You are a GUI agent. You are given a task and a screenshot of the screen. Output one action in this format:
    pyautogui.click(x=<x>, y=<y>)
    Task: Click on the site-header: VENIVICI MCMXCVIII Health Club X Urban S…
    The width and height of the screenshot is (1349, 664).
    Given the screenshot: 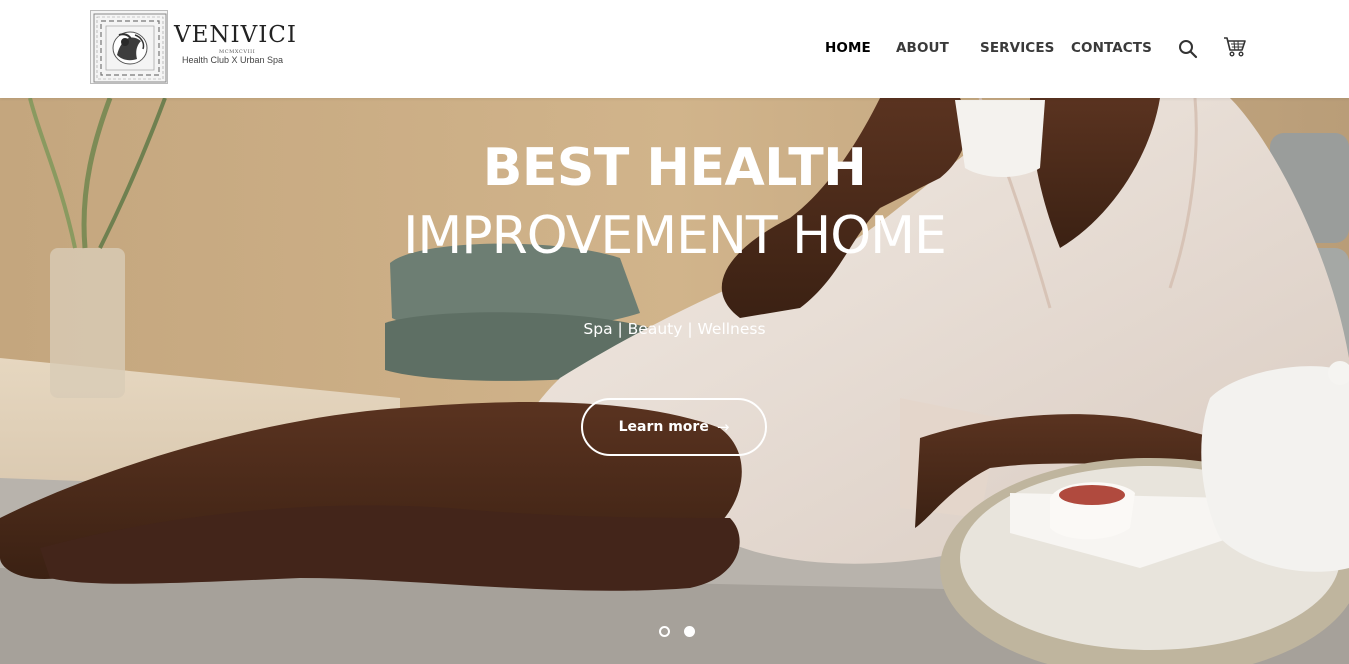 What is the action you would take?
    pyautogui.click(x=674, y=49)
    